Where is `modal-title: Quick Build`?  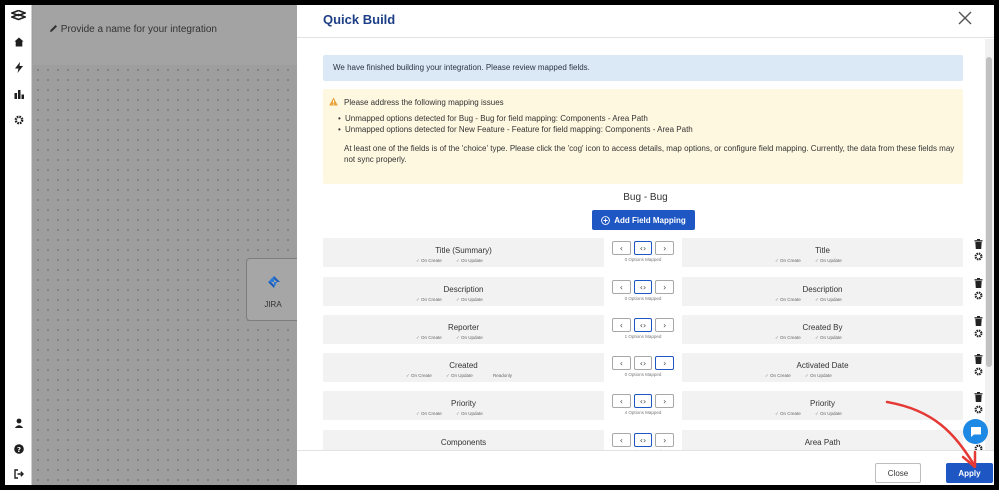
modal-title: Quick Build is located at coordinates (359, 19).